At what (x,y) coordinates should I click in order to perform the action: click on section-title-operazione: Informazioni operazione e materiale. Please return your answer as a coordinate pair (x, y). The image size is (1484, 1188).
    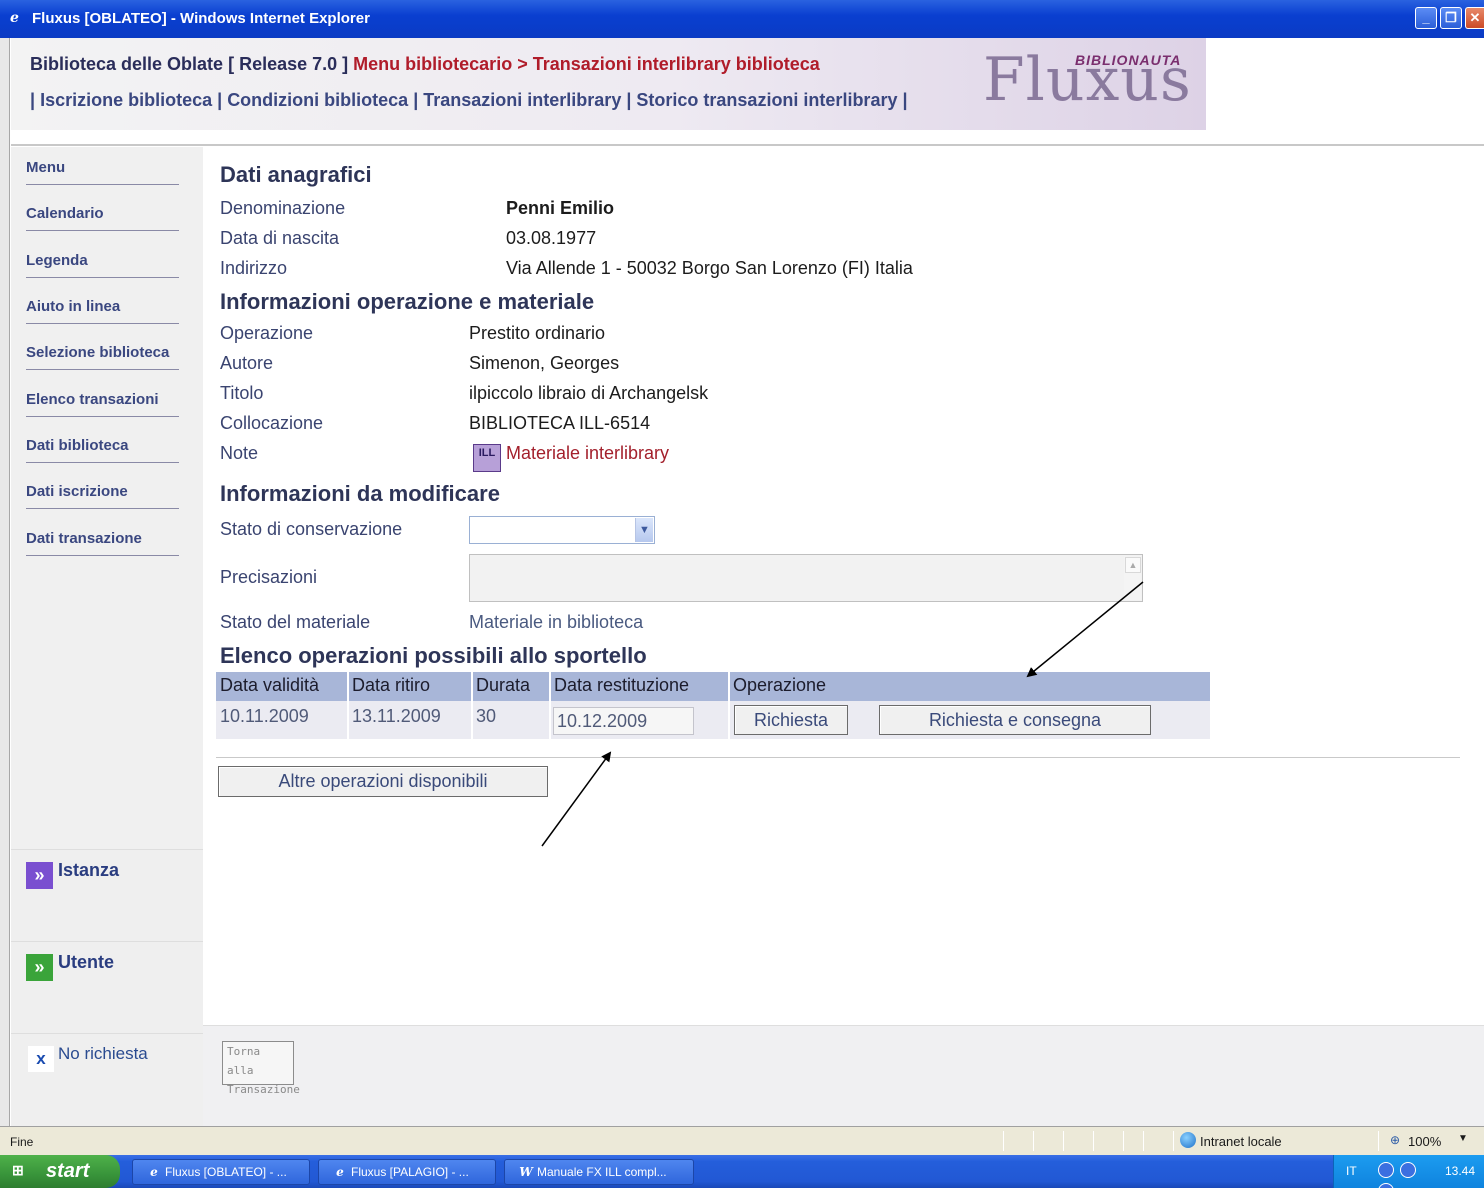
    Looking at the image, I should click on (407, 301).